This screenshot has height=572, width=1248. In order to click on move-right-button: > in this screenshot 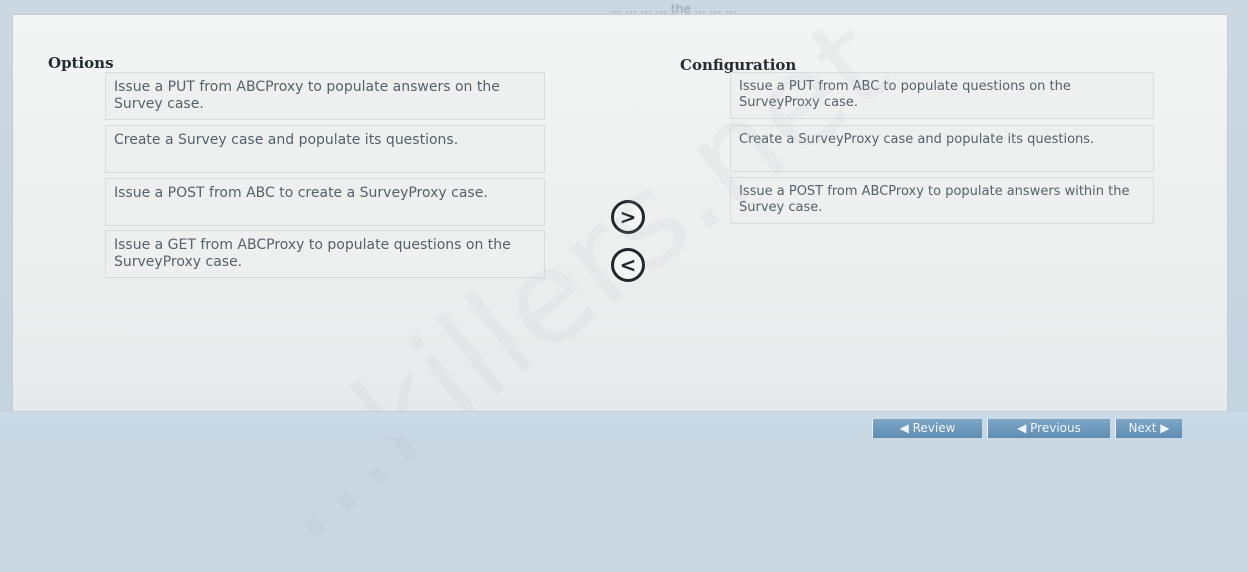, I will do `click(628, 217)`.